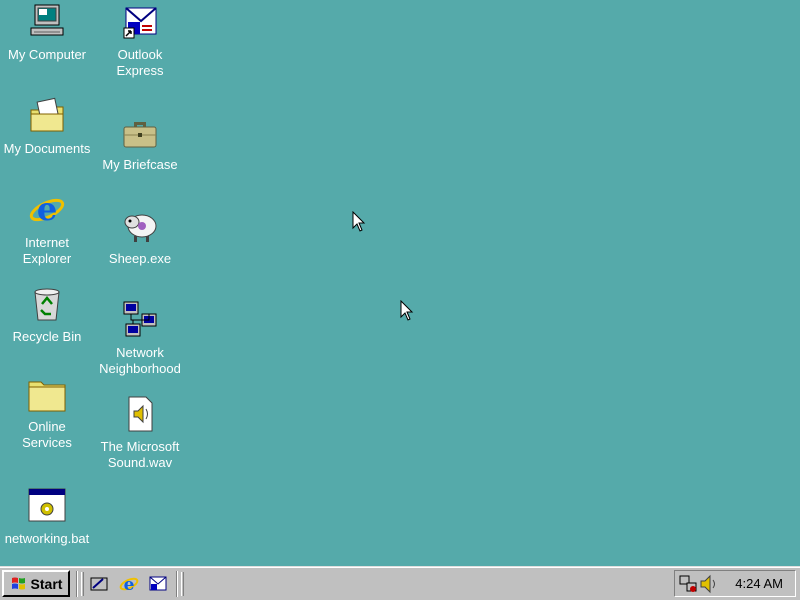 The height and width of the screenshot is (600, 800). I want to click on system-tray: 4:24 AM, so click(735, 583).